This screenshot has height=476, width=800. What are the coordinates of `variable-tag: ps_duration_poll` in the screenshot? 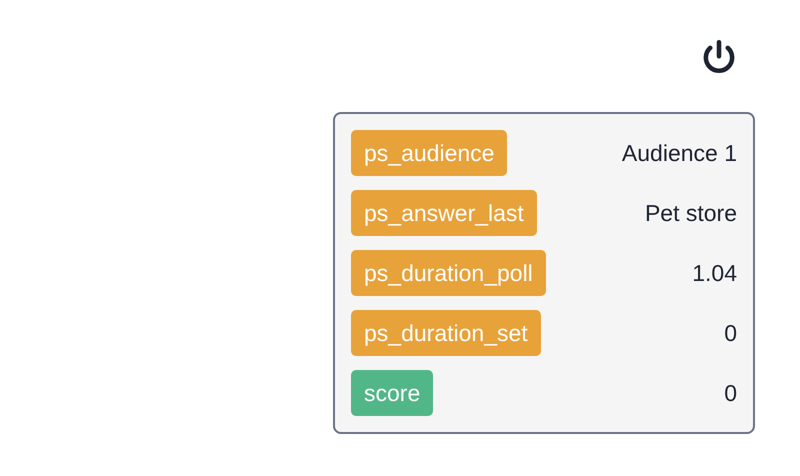 It's located at (448, 273).